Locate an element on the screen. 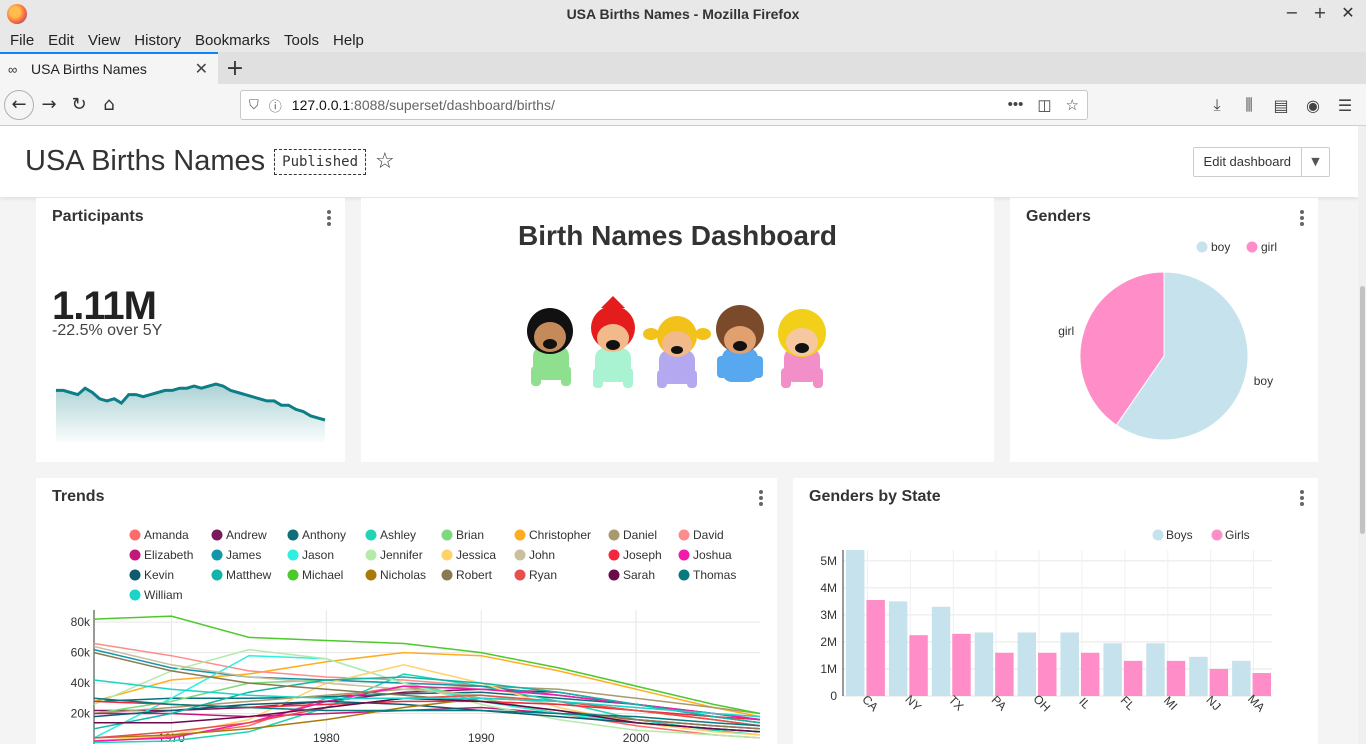 The height and width of the screenshot is (744, 1366). legend-dot-ashley is located at coordinates (371, 535).